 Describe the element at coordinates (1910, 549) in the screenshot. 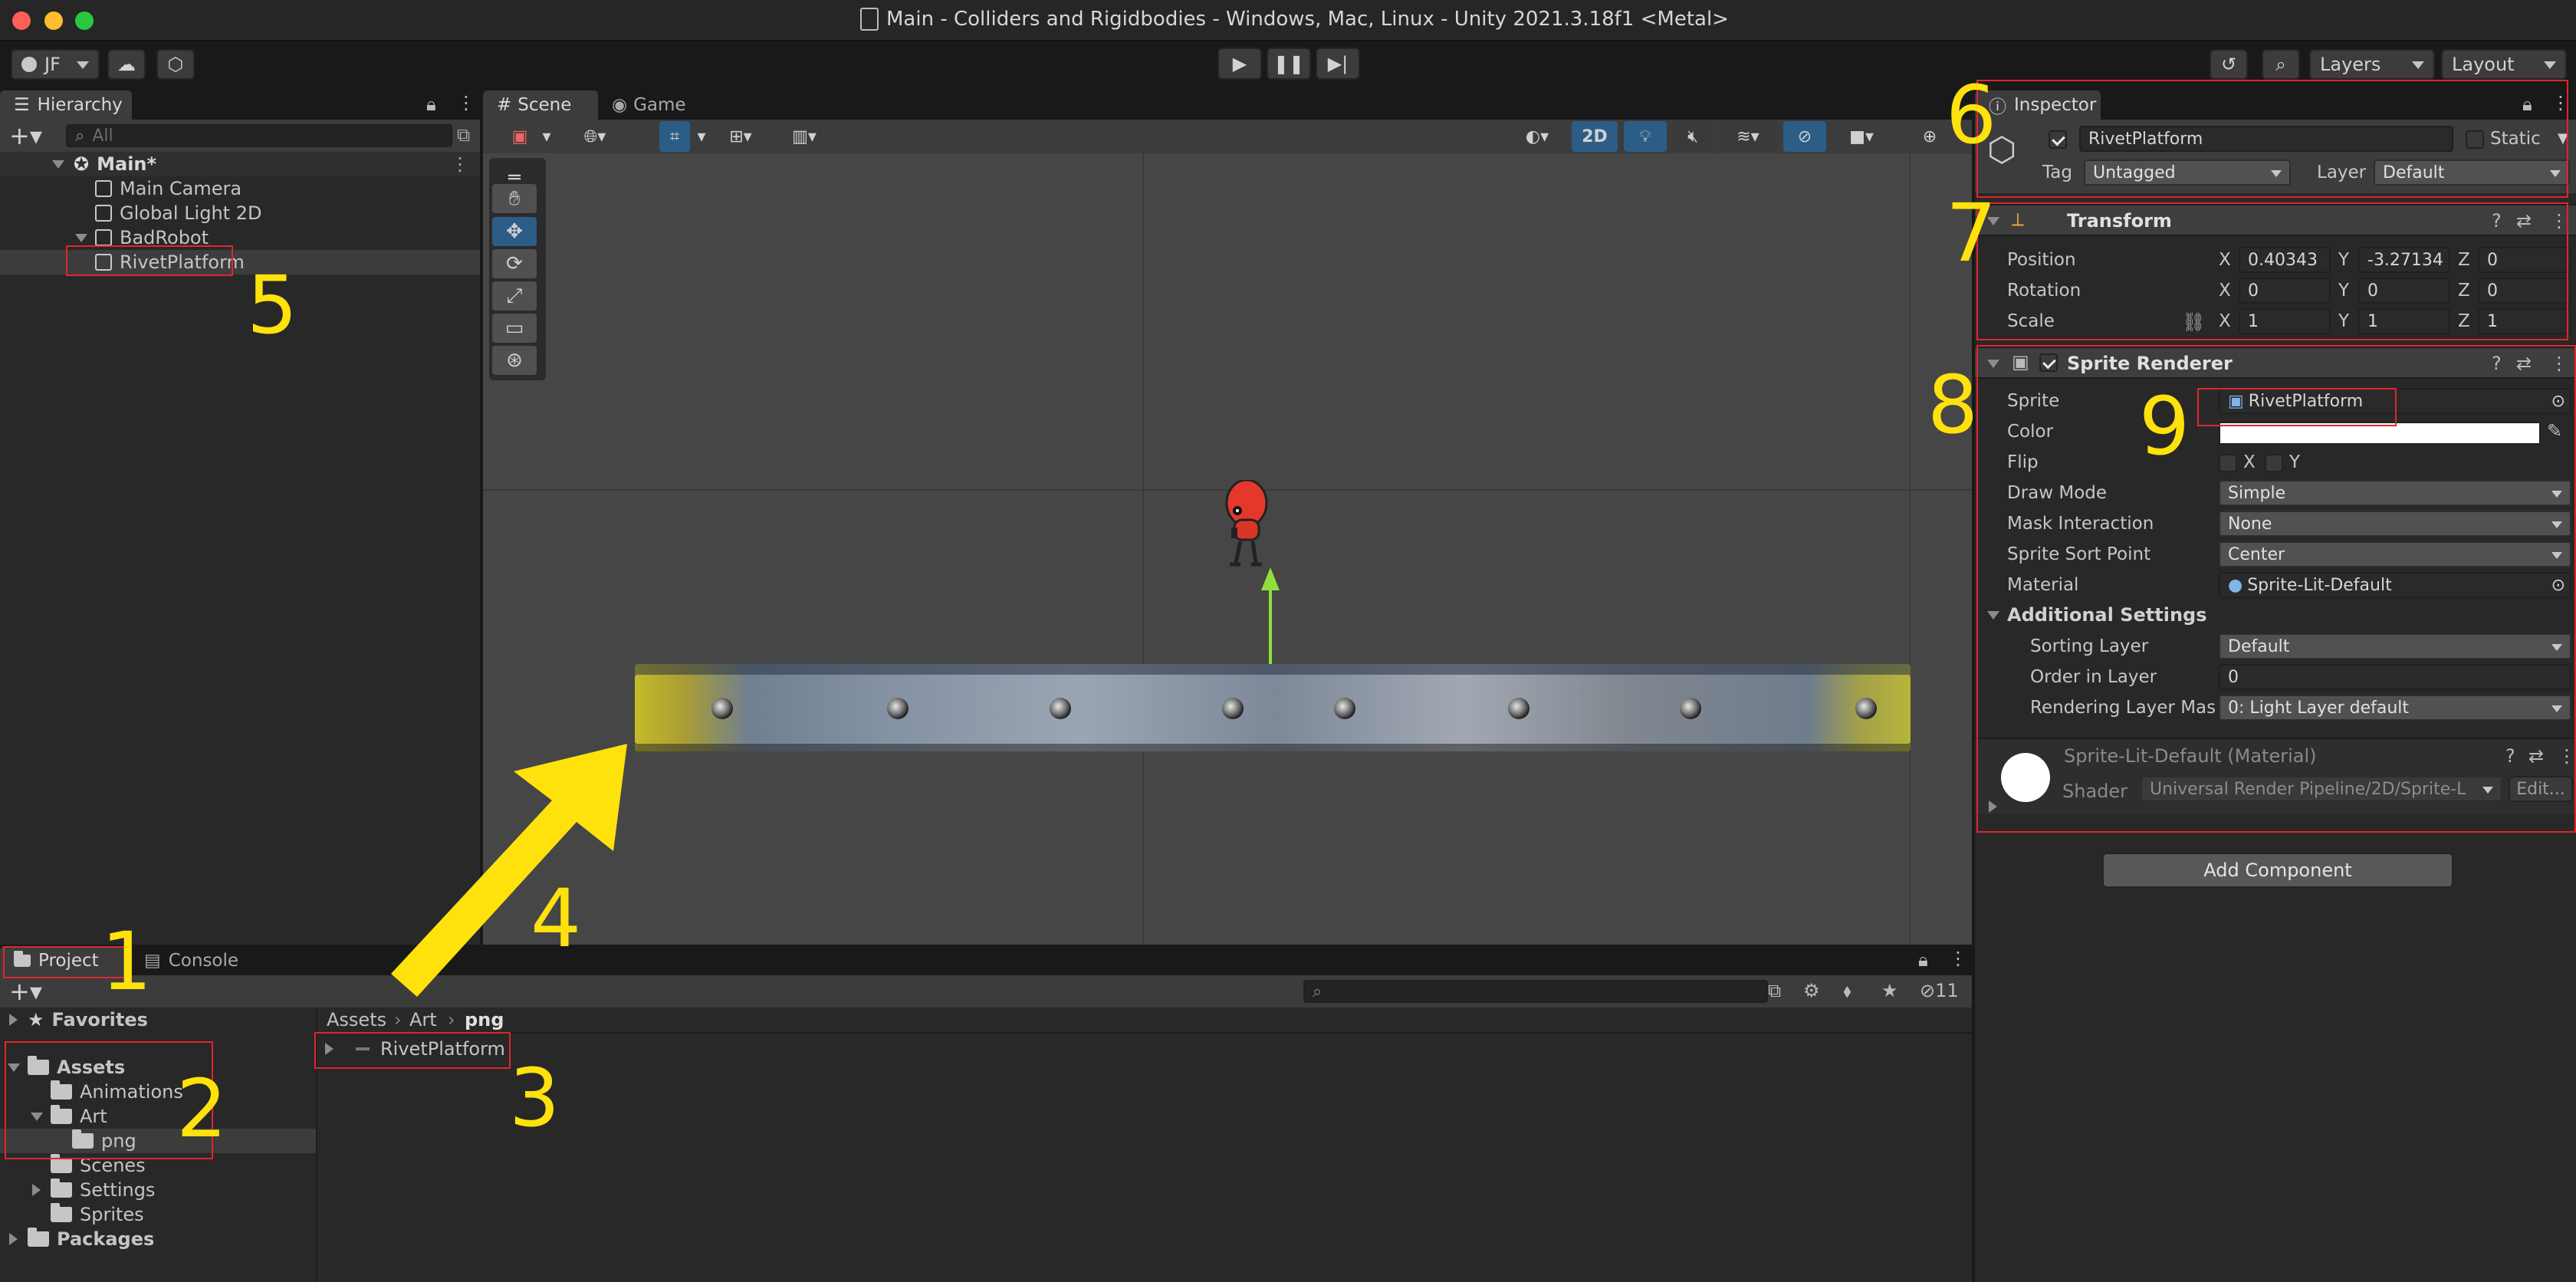

I see `grid-line` at that location.